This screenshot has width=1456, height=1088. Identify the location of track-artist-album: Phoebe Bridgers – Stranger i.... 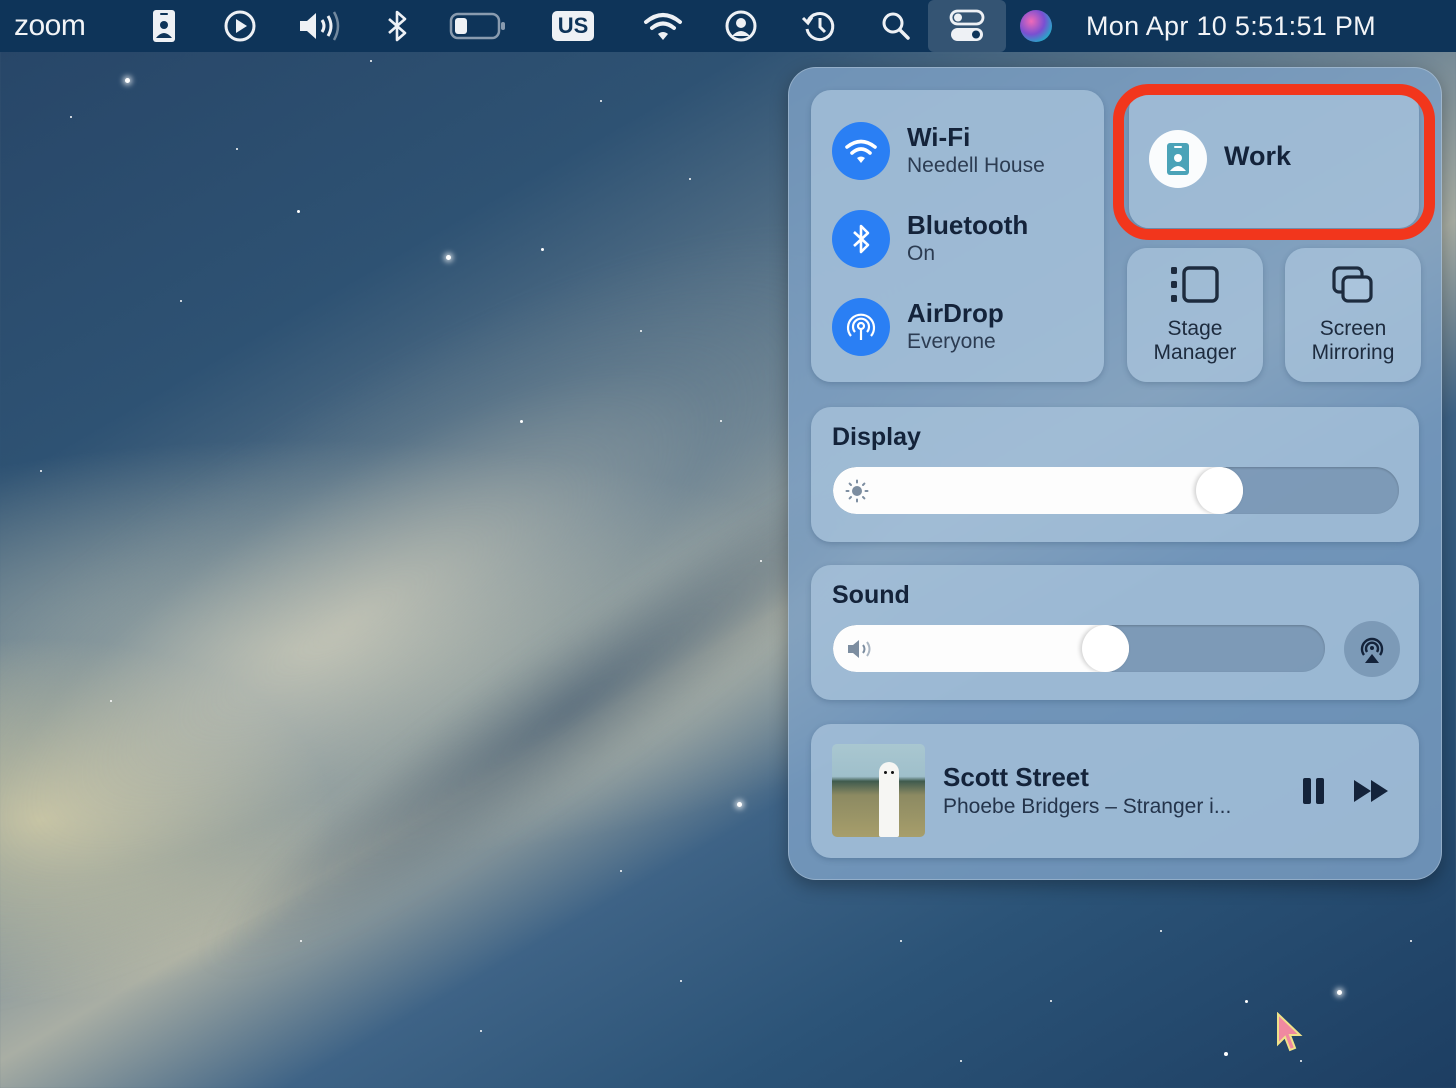
(1087, 806).